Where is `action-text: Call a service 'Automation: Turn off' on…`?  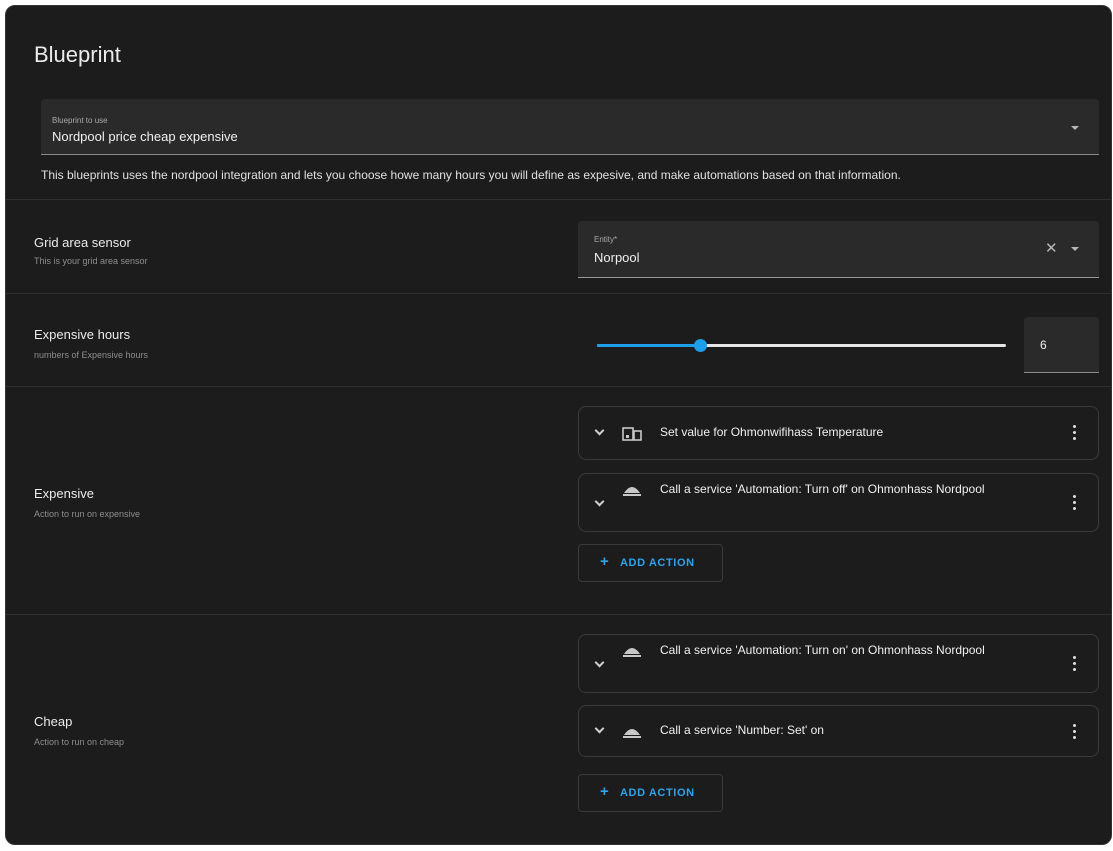 action-text: Call a service 'Automation: Turn off' on… is located at coordinates (822, 489).